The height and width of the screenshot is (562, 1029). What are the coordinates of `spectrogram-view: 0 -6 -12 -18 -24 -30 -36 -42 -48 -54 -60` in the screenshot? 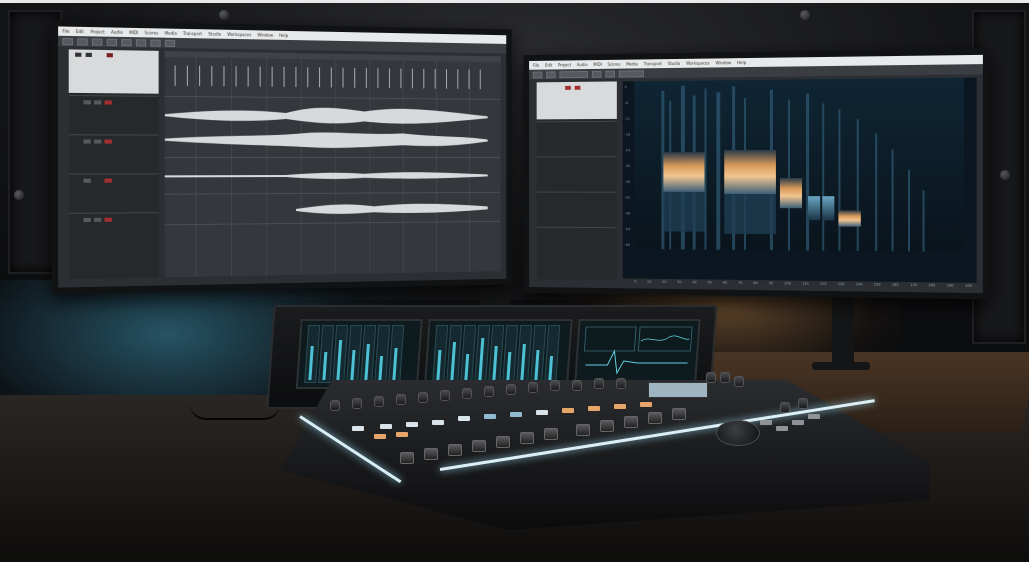 It's located at (799, 180).